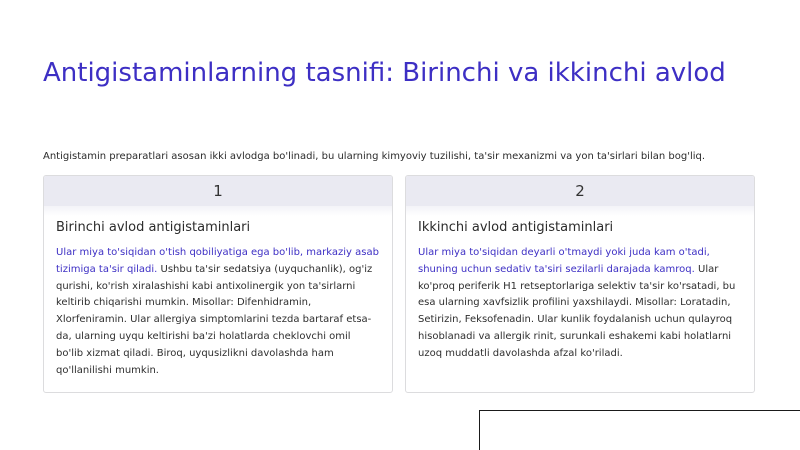  I want to click on card-number-header: 1, so click(218, 191).